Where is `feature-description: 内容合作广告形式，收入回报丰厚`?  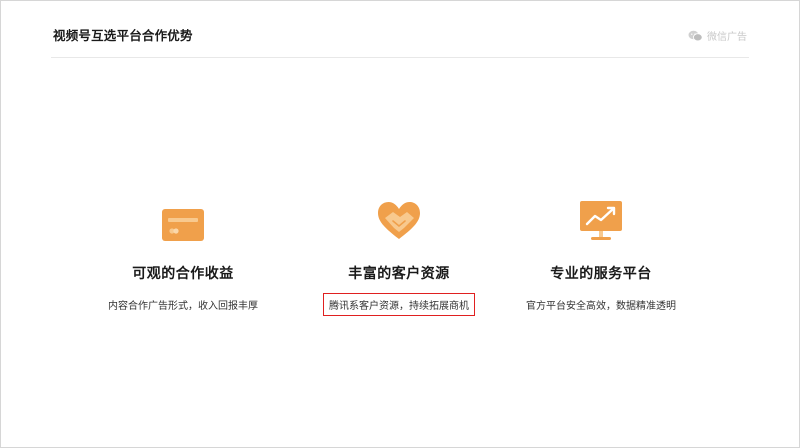 feature-description: 内容合作广告形式，收入回报丰厚 is located at coordinates (183, 306).